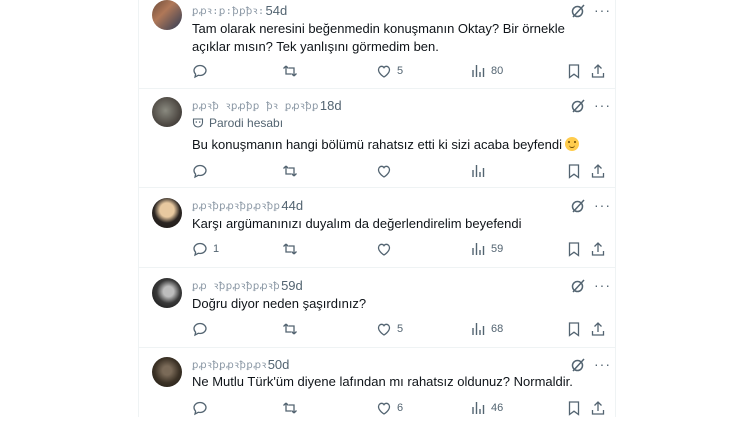 The image size is (740, 427). I want to click on view-count: 59, so click(497, 249).